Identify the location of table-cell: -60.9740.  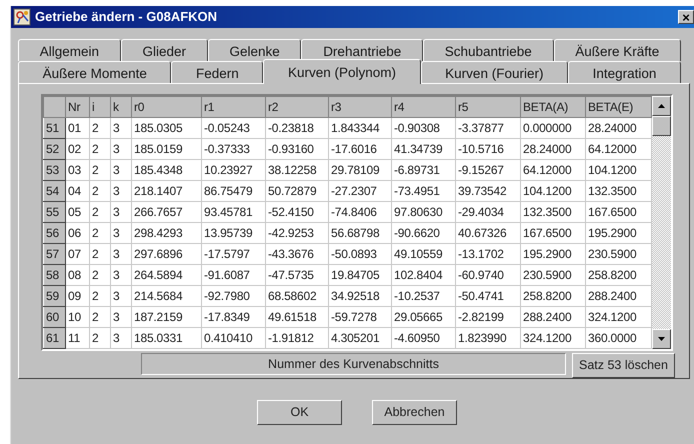
(488, 275).